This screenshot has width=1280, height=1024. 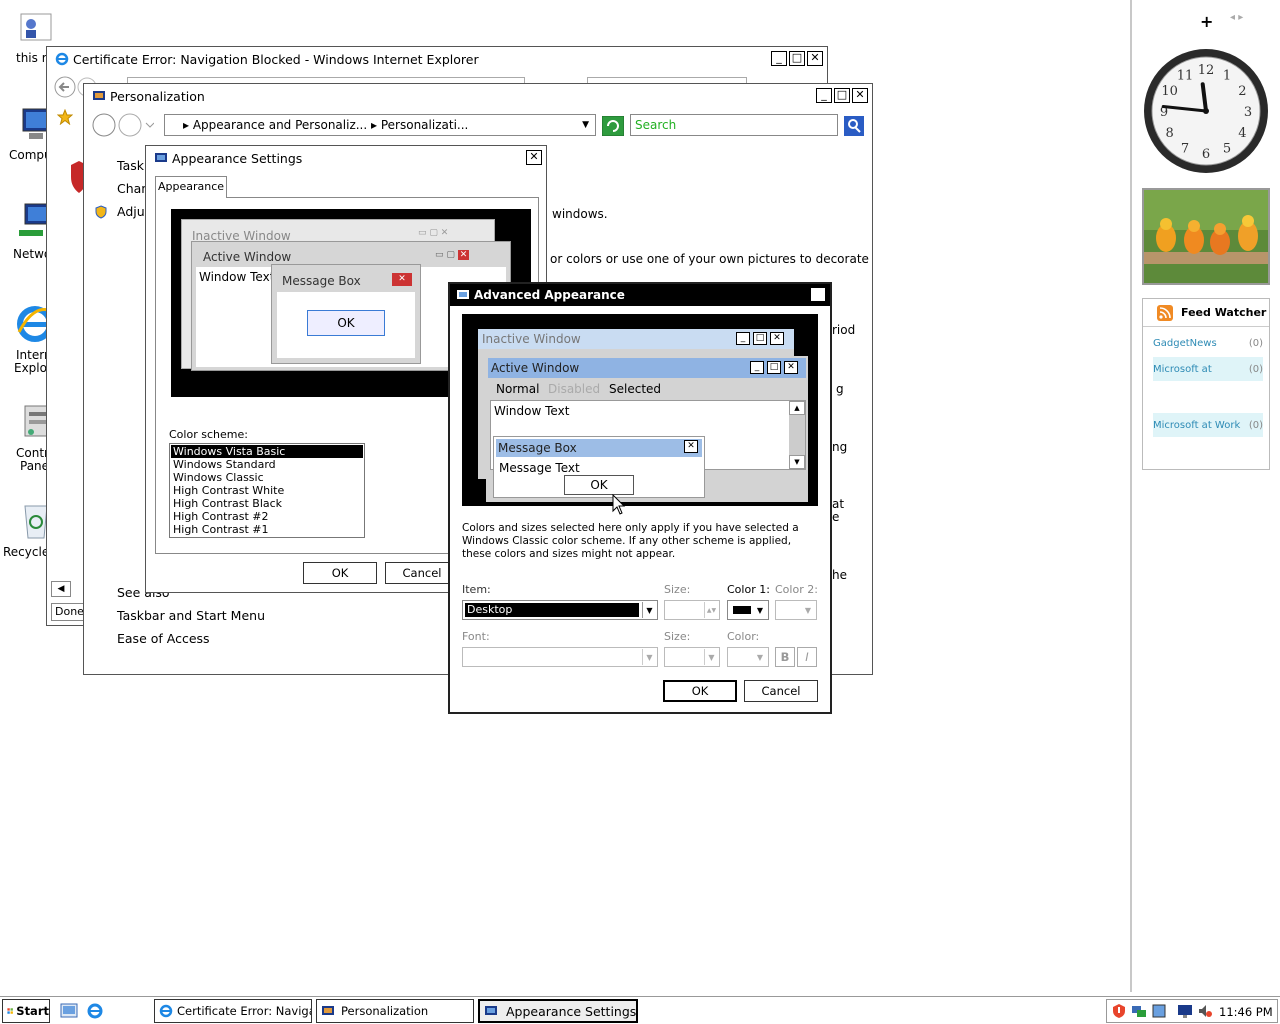 I want to click on bold-button: B, so click(x=785, y=657).